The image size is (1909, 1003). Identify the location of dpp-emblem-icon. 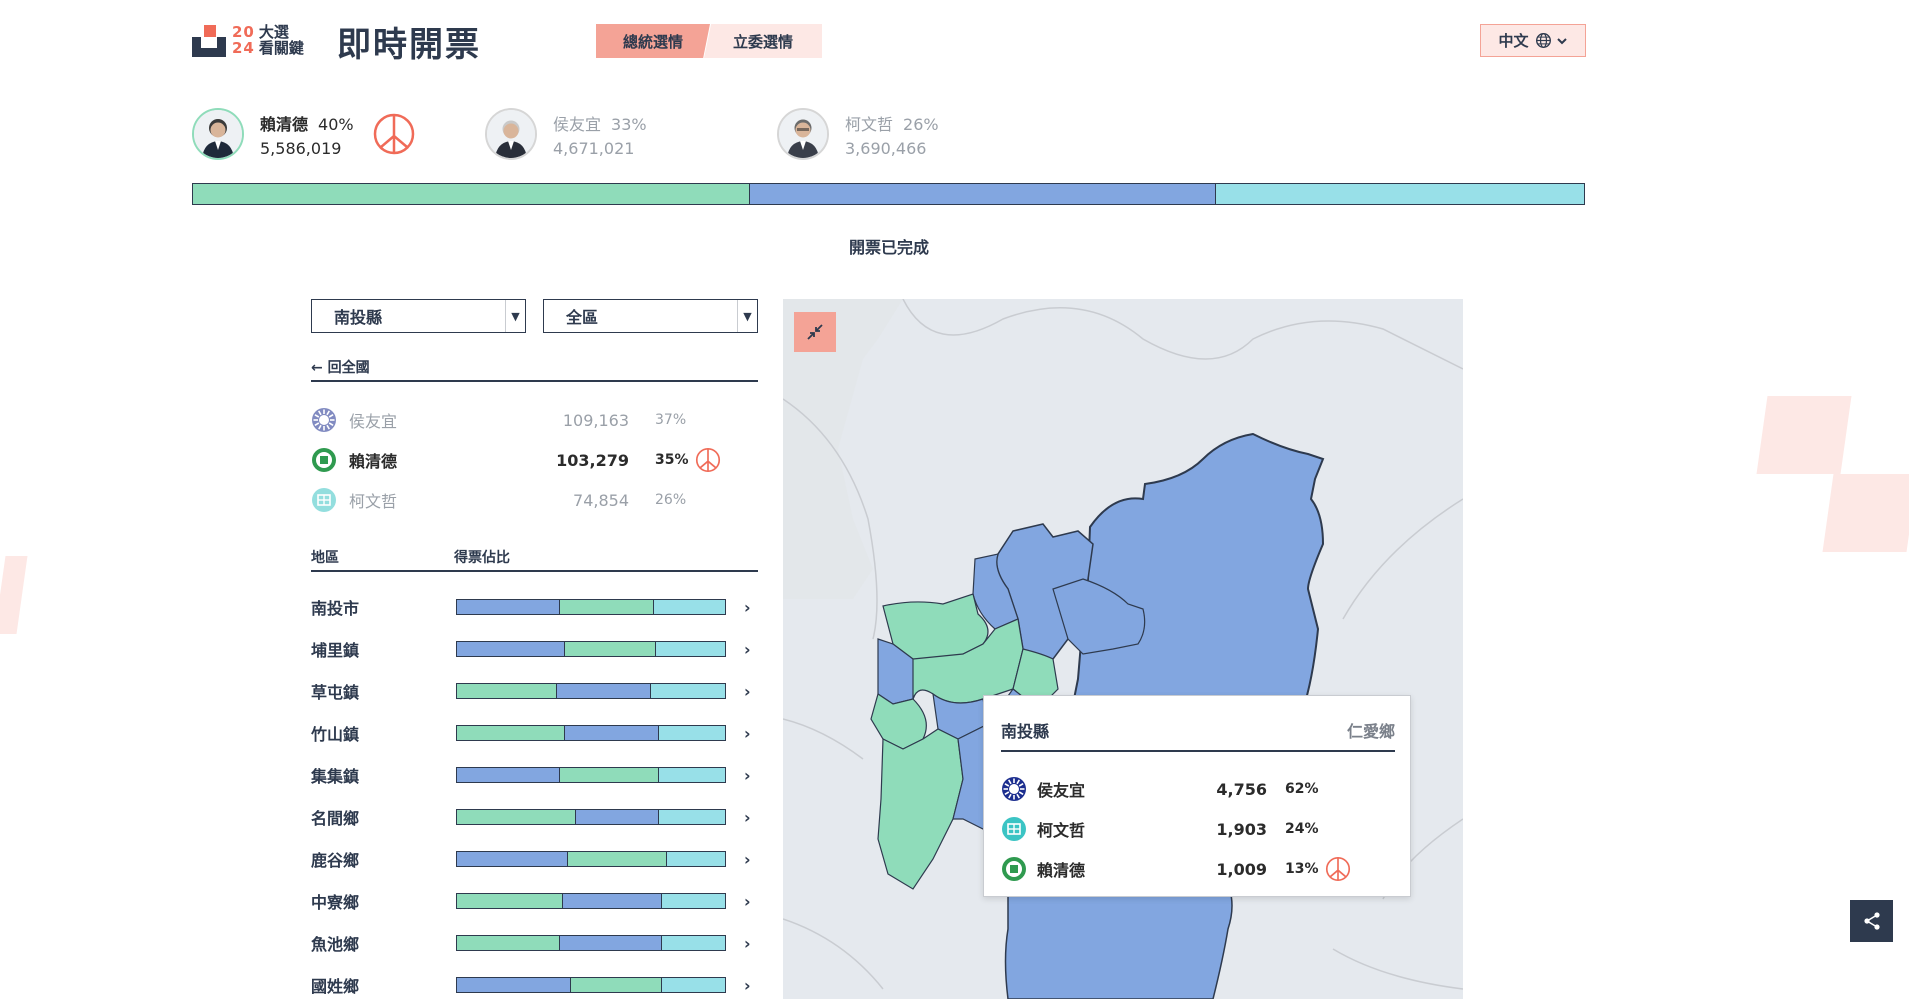
(1014, 869).